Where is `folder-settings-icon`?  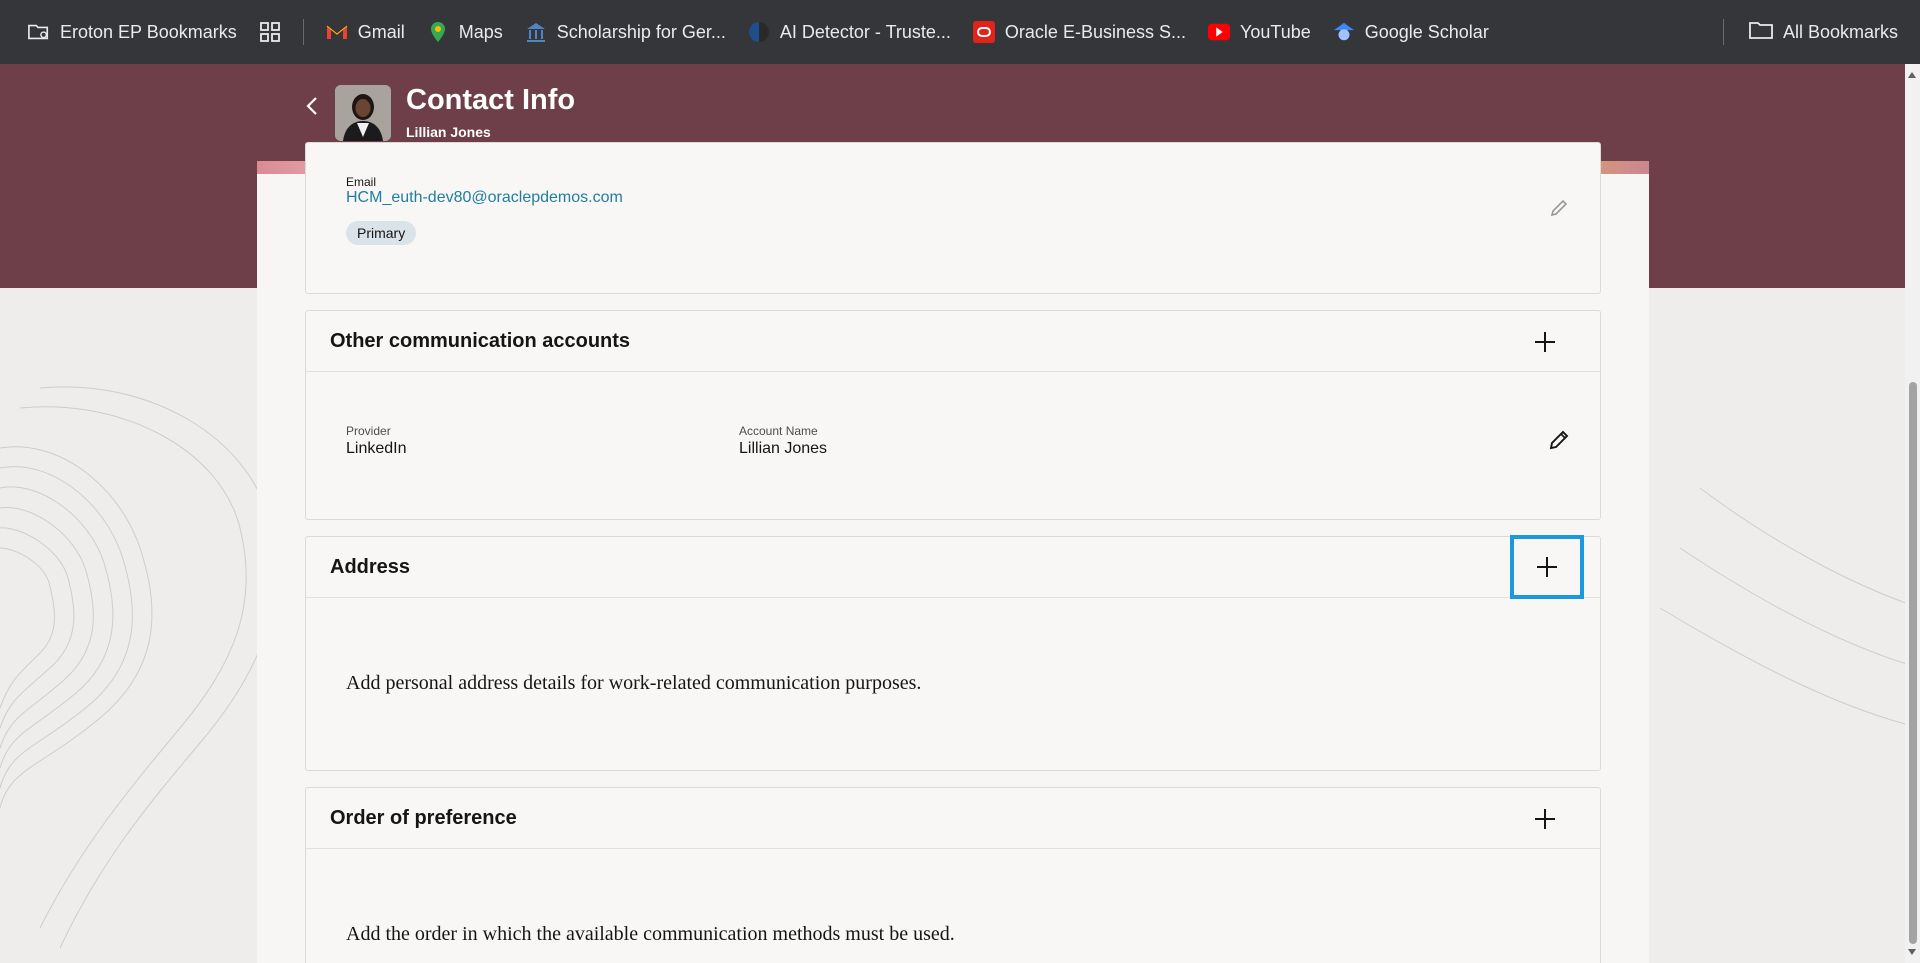 folder-settings-icon is located at coordinates (39, 32).